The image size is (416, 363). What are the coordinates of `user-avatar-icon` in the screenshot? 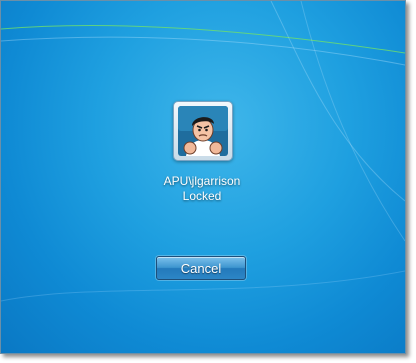 It's located at (203, 131).